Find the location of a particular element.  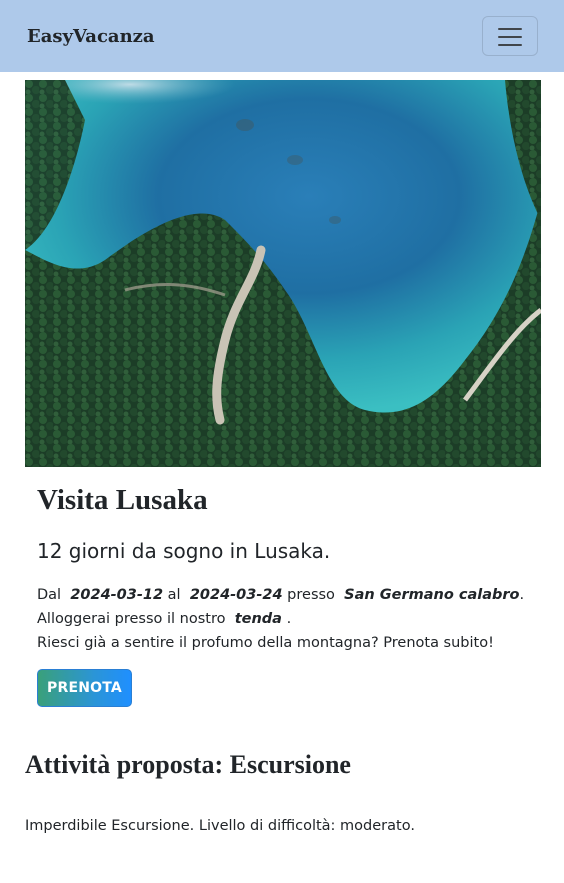

activity-title-prefix: Attività proposta: is located at coordinates (124, 764).